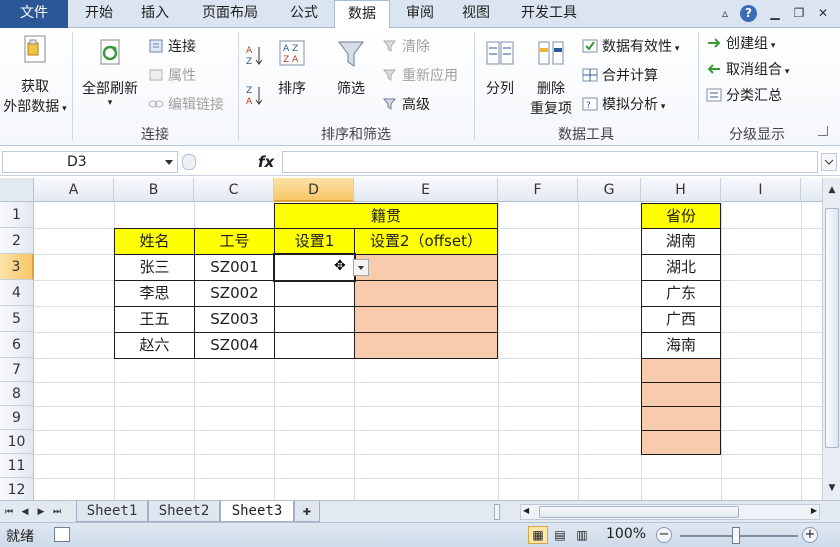 The image size is (840, 547). Describe the element at coordinates (172, 47) in the screenshot. I see `connections-button: 连接` at that location.